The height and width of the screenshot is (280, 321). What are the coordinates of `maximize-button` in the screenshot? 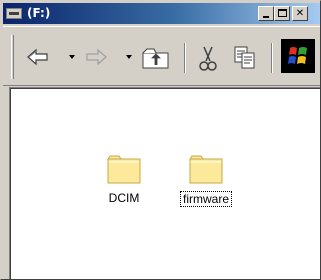 It's located at (282, 13).